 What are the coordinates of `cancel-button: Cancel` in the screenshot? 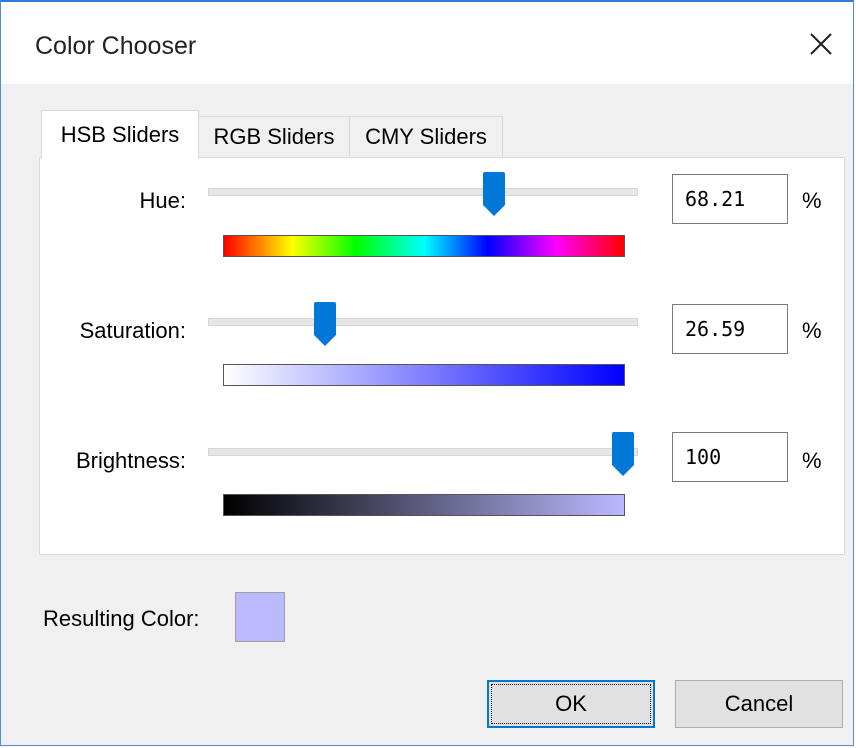 It's located at (759, 704).